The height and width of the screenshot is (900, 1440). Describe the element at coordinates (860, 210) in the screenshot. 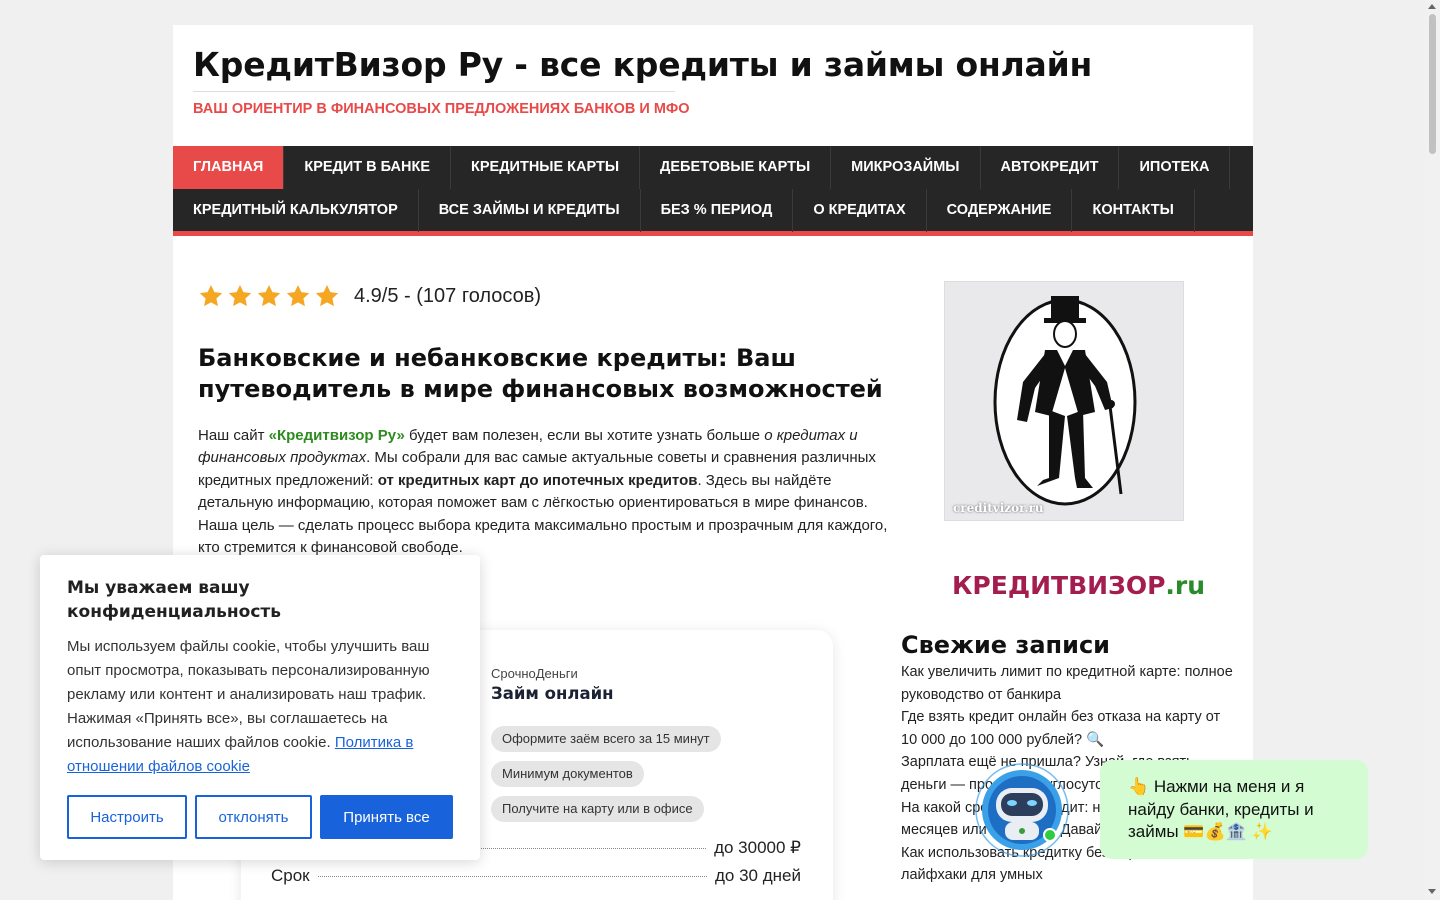

I see `nav-item-about-credits: О КРЕДИТАХ` at that location.